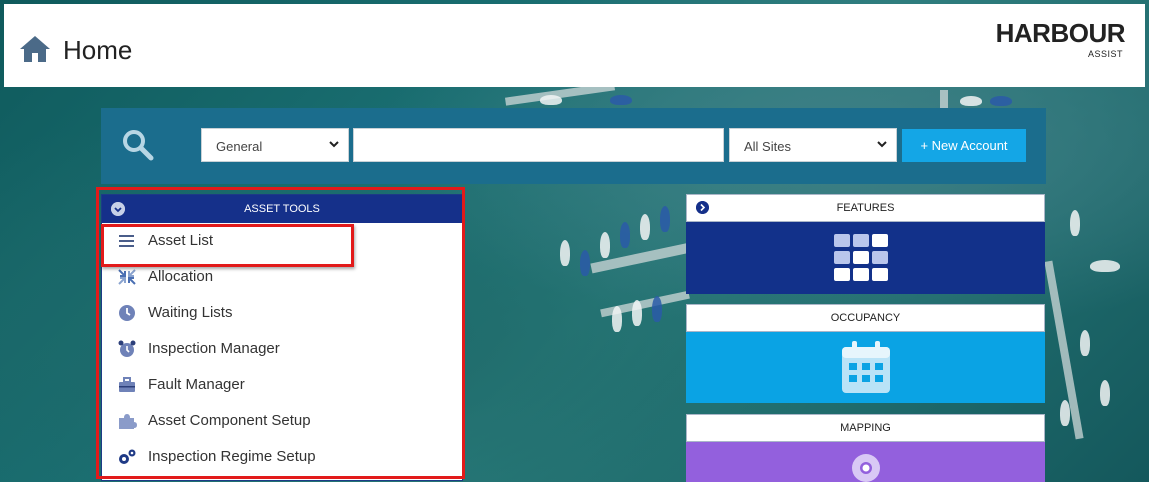  Describe the element at coordinates (282, 385) in the screenshot. I see `menu-item-fault-manager: Fault Manager` at that location.